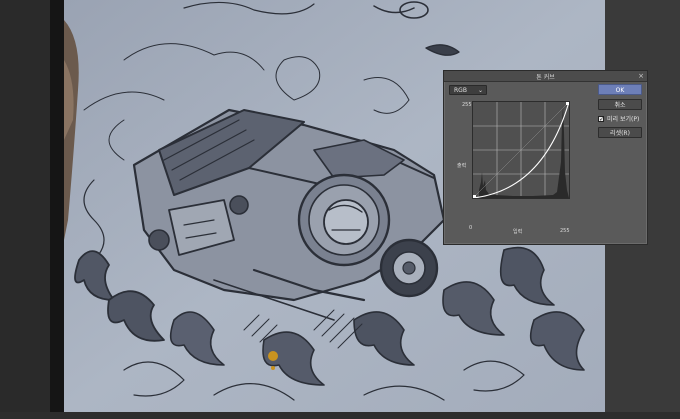 This screenshot has width=680, height=419. I want to click on dialog-titlebar: 톤 커브 ×, so click(545, 76).